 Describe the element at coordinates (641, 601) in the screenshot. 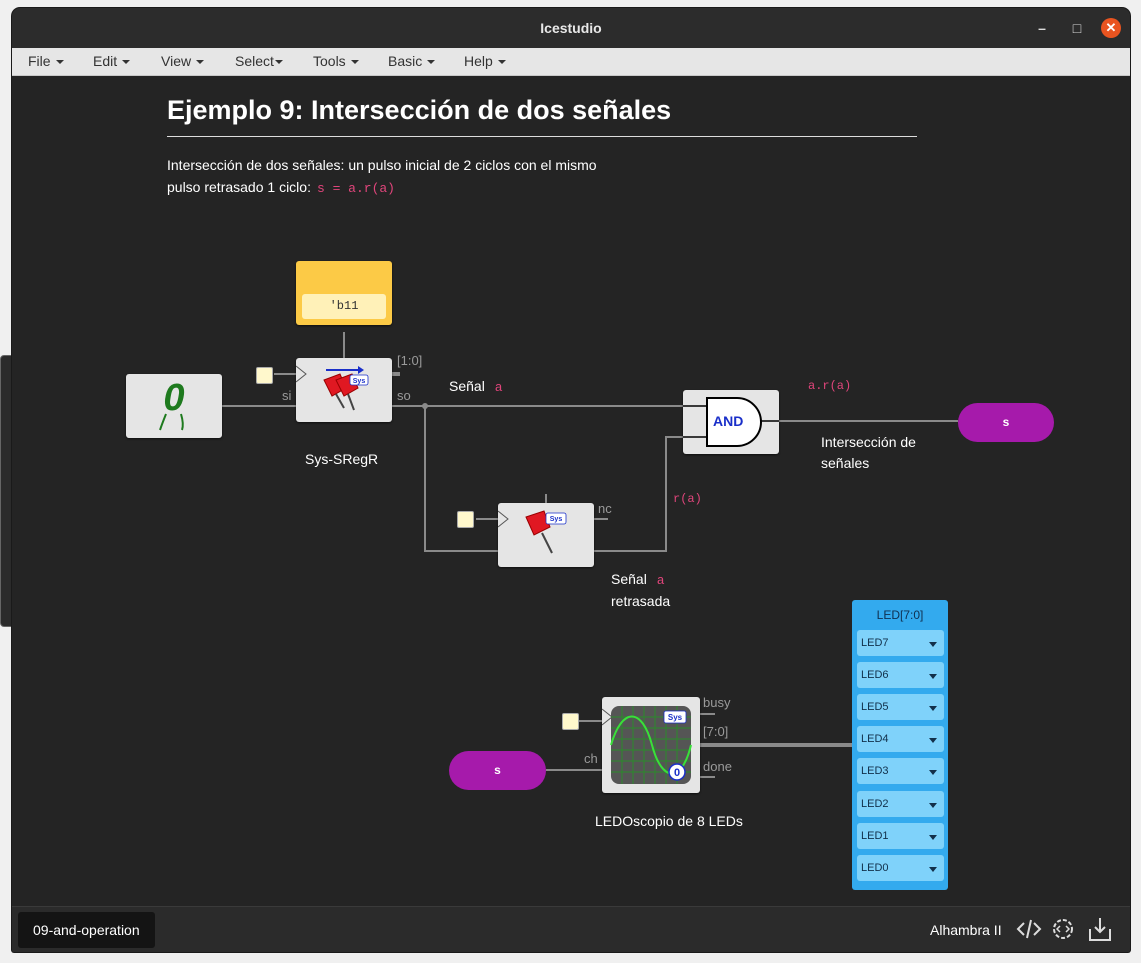

I see `delayed-label-2: retrasada` at that location.